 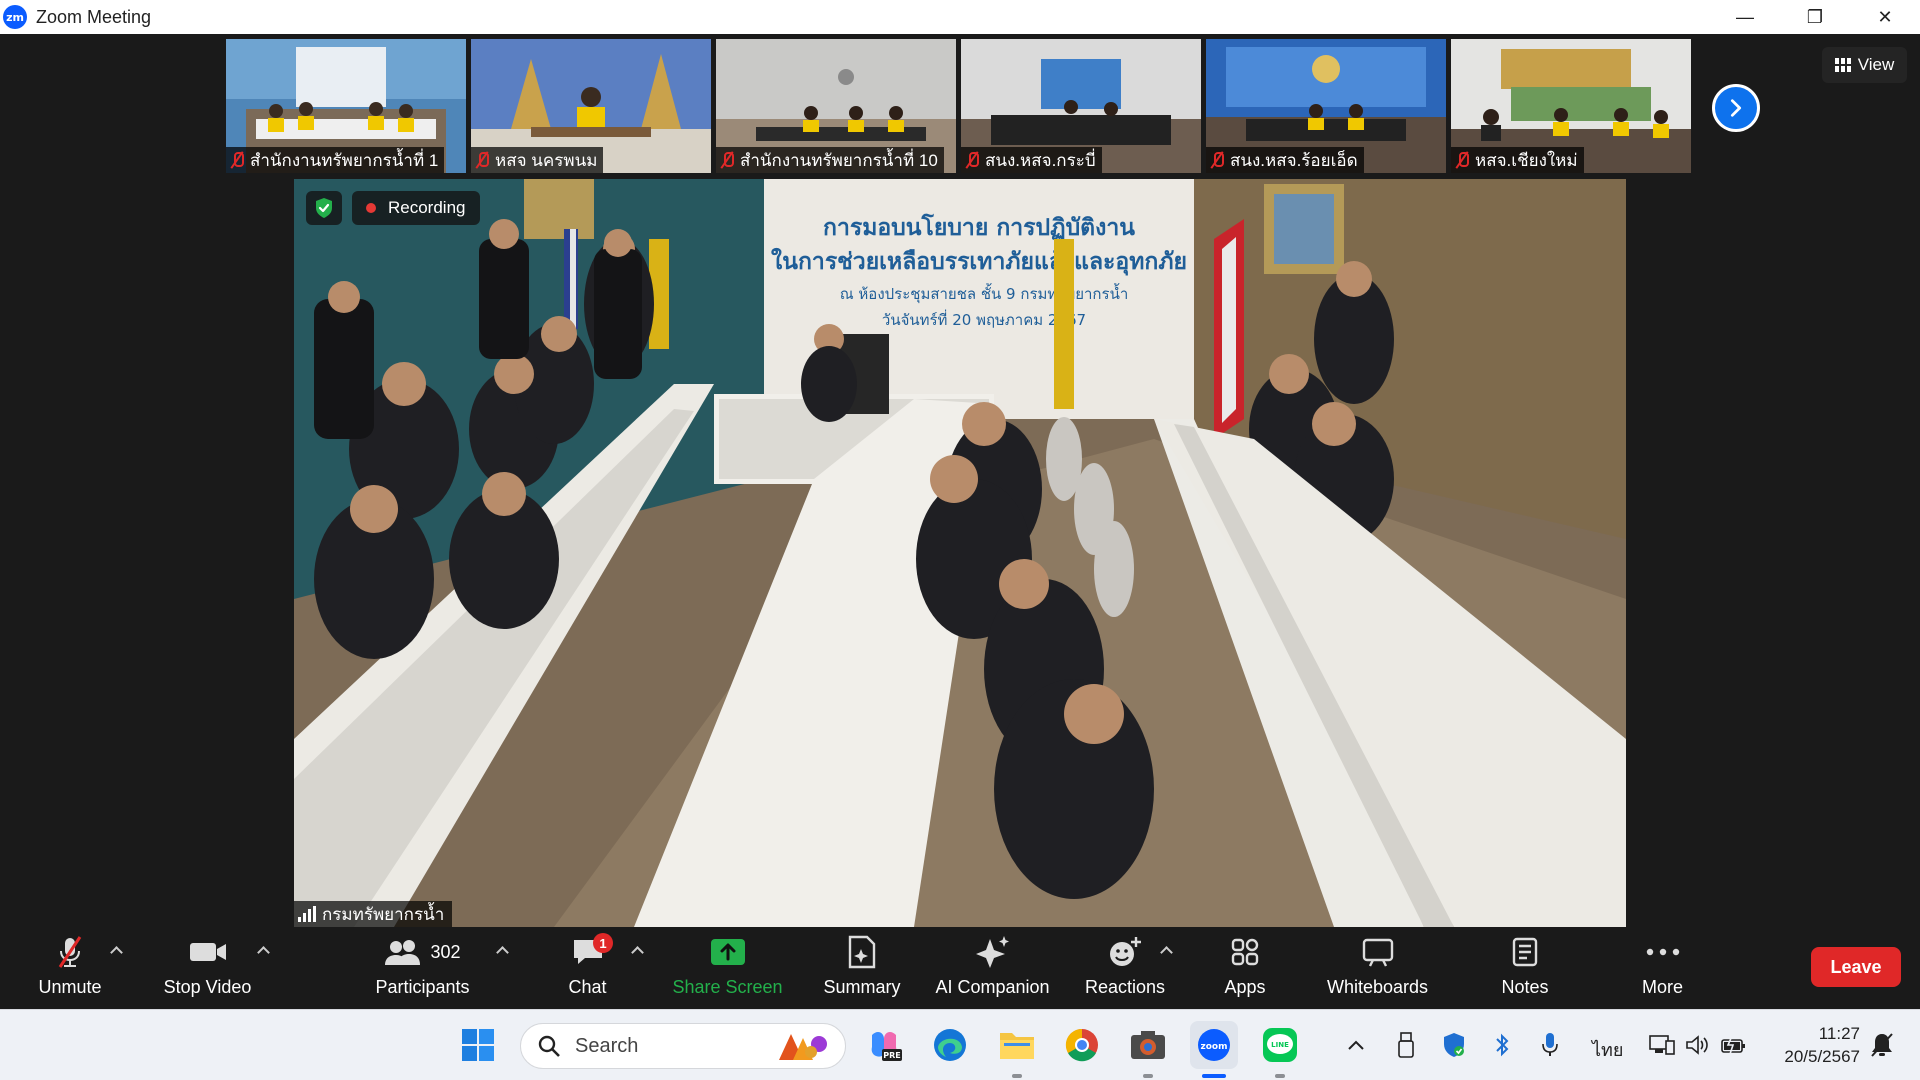 What do you see at coordinates (1406, 1045) in the screenshot?
I see `usb-device-icon` at bounding box center [1406, 1045].